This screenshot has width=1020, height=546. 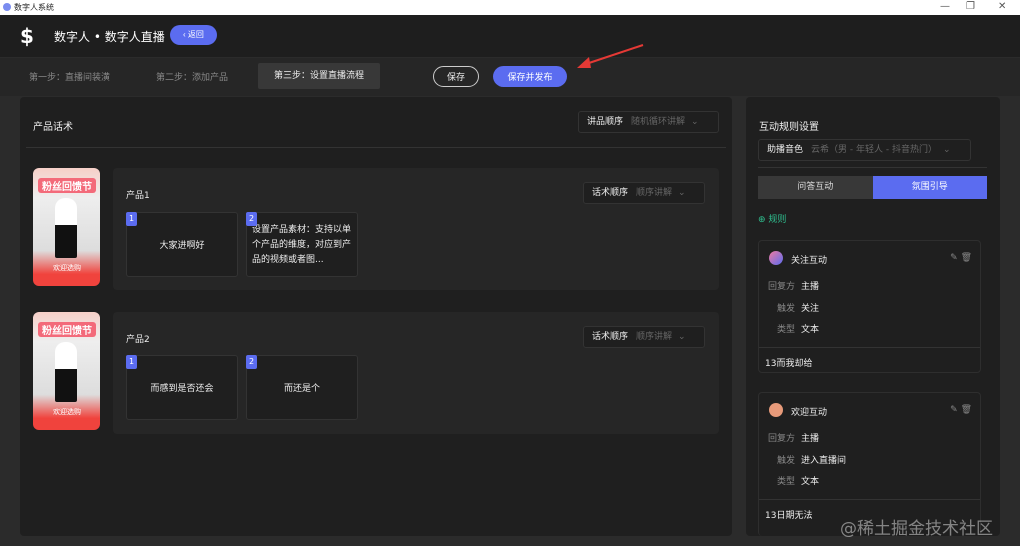 I want to click on script-card: 而感到是否还会 1, so click(x=182, y=387).